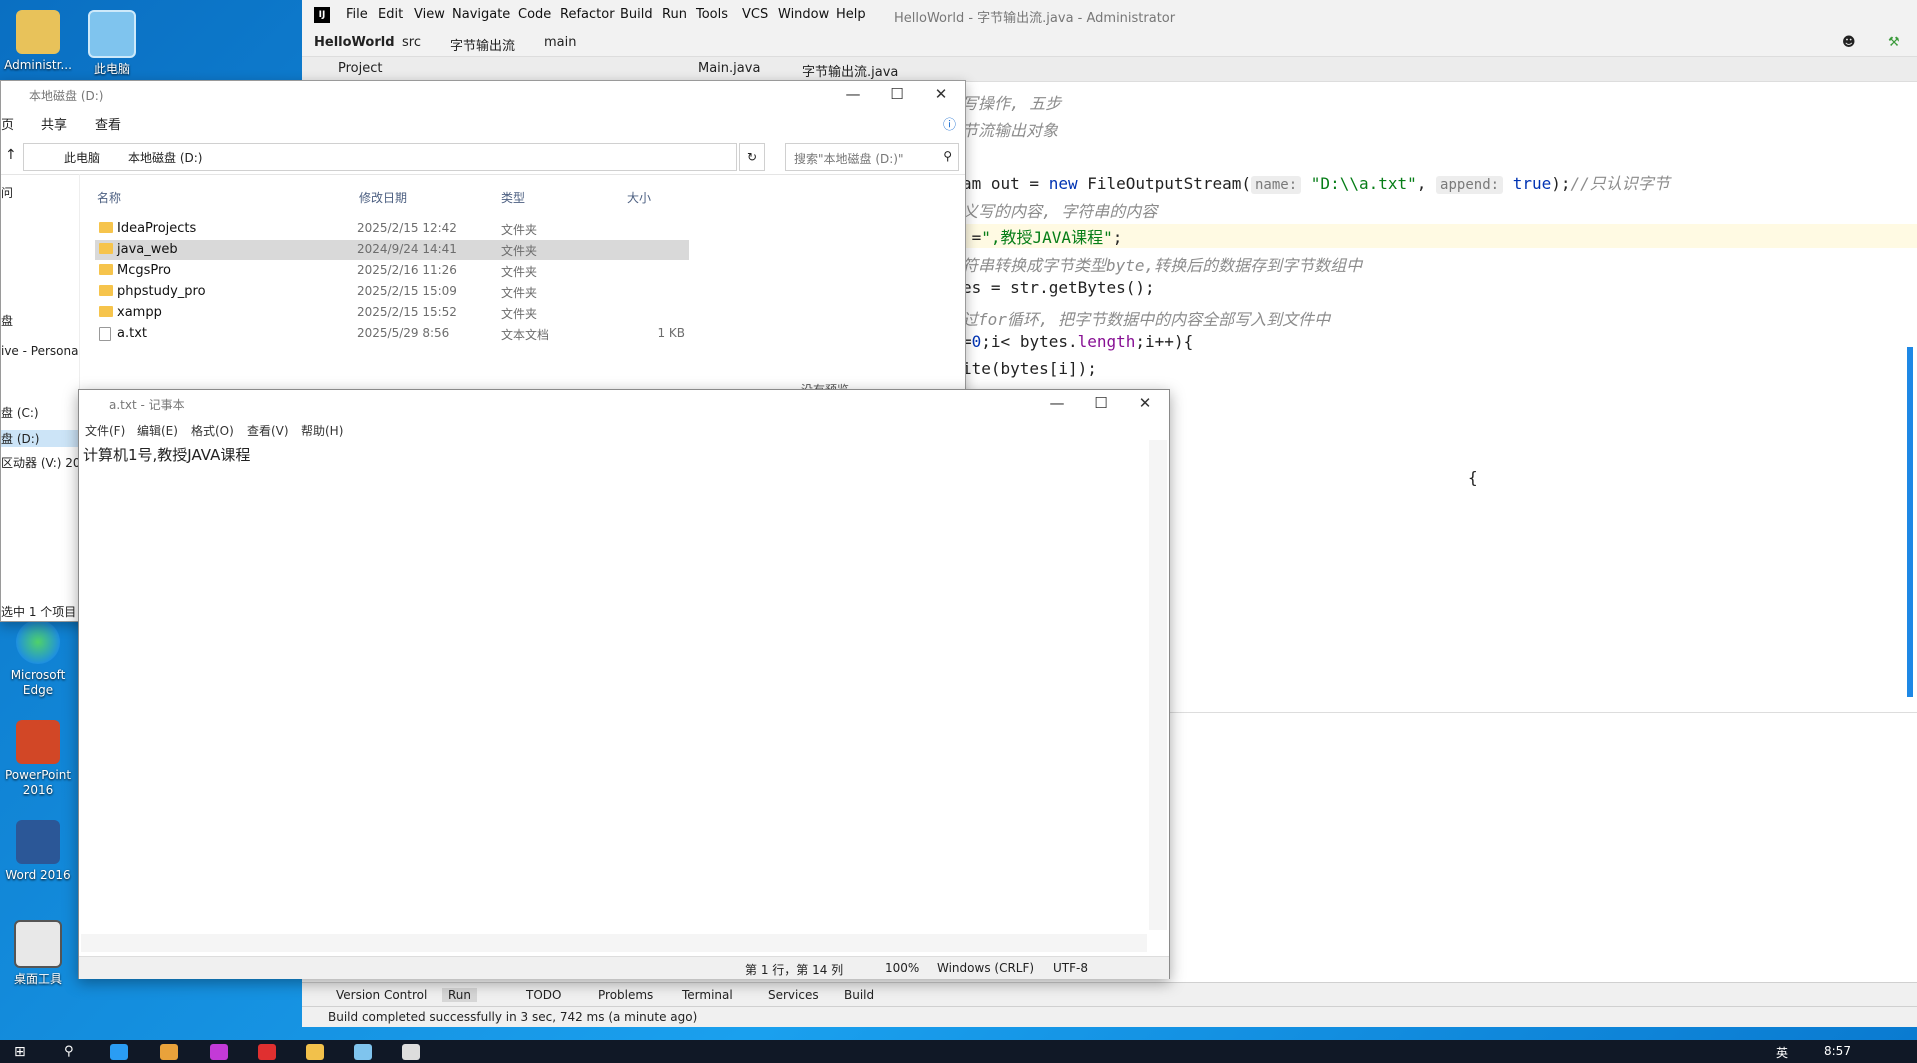 This screenshot has height=1063, width=1917. Describe the element at coordinates (1837, 1051) in the screenshot. I see `clock: 8:57` at that location.